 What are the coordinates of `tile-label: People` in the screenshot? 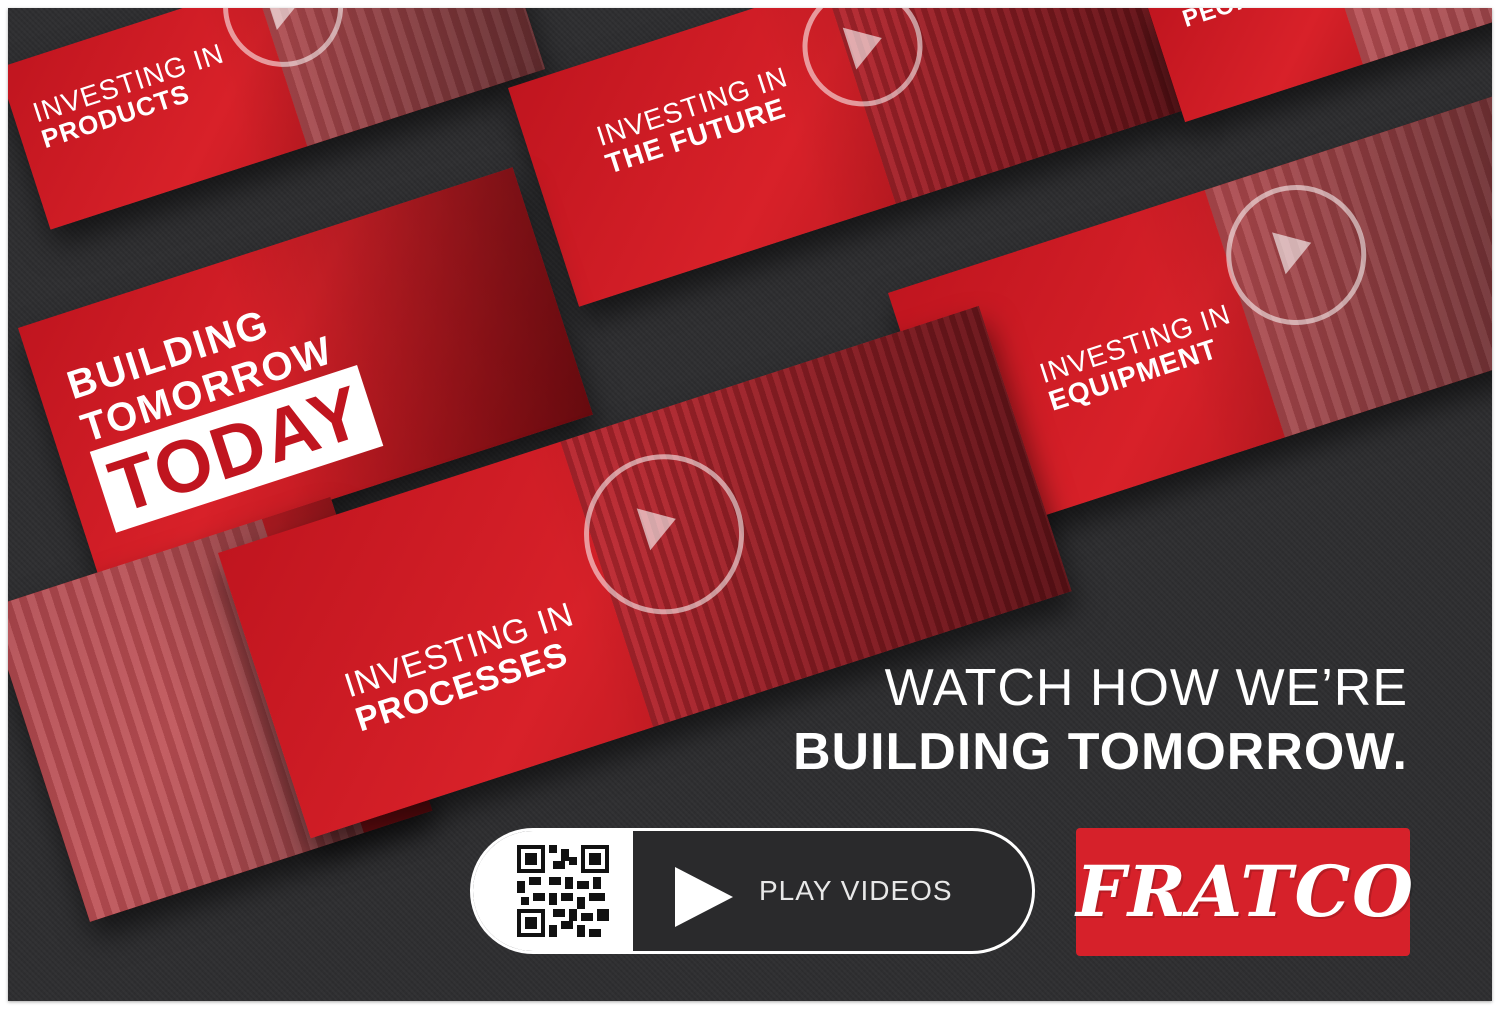 It's located at (1232, 20).